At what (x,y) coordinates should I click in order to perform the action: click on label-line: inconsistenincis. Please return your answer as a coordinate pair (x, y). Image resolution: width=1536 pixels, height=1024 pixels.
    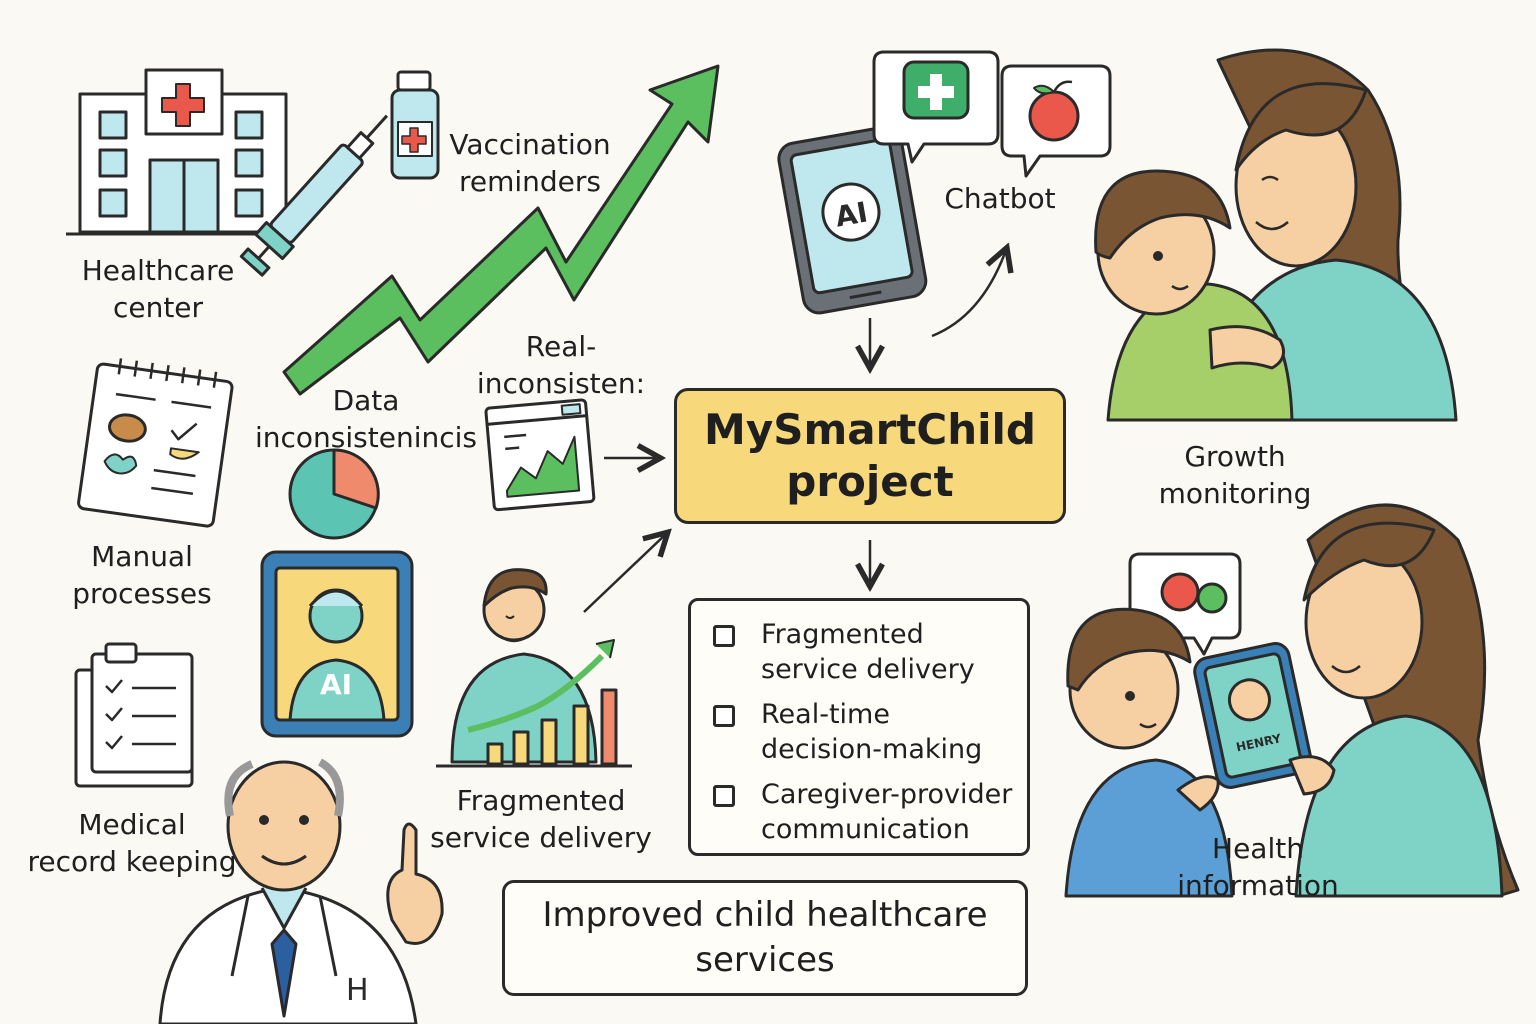
    Looking at the image, I should click on (366, 437).